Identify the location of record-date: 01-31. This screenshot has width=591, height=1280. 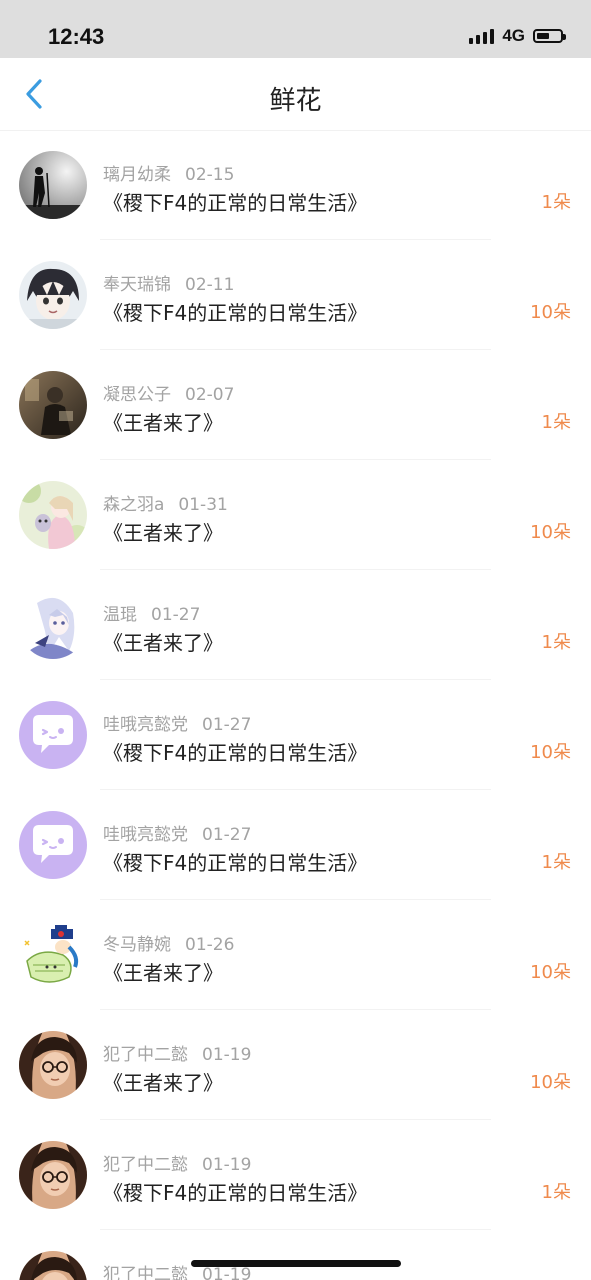
(203, 505).